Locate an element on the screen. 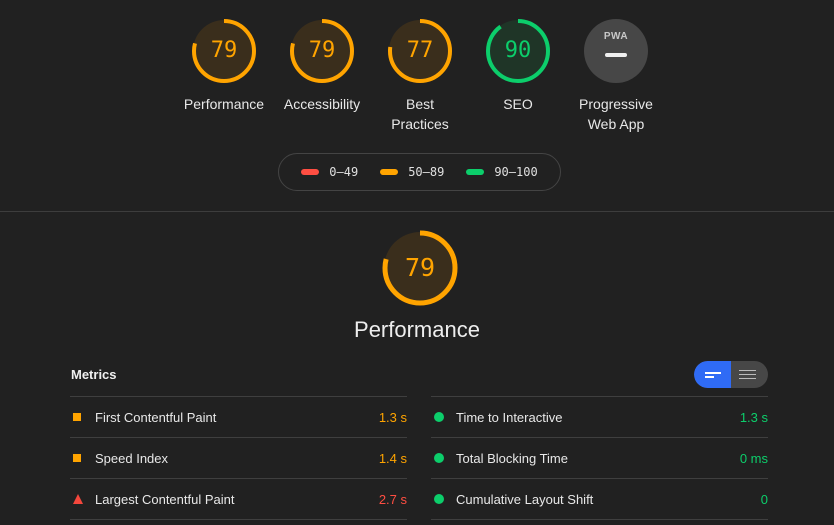  gauge-label-line: Web App is located at coordinates (616, 124).